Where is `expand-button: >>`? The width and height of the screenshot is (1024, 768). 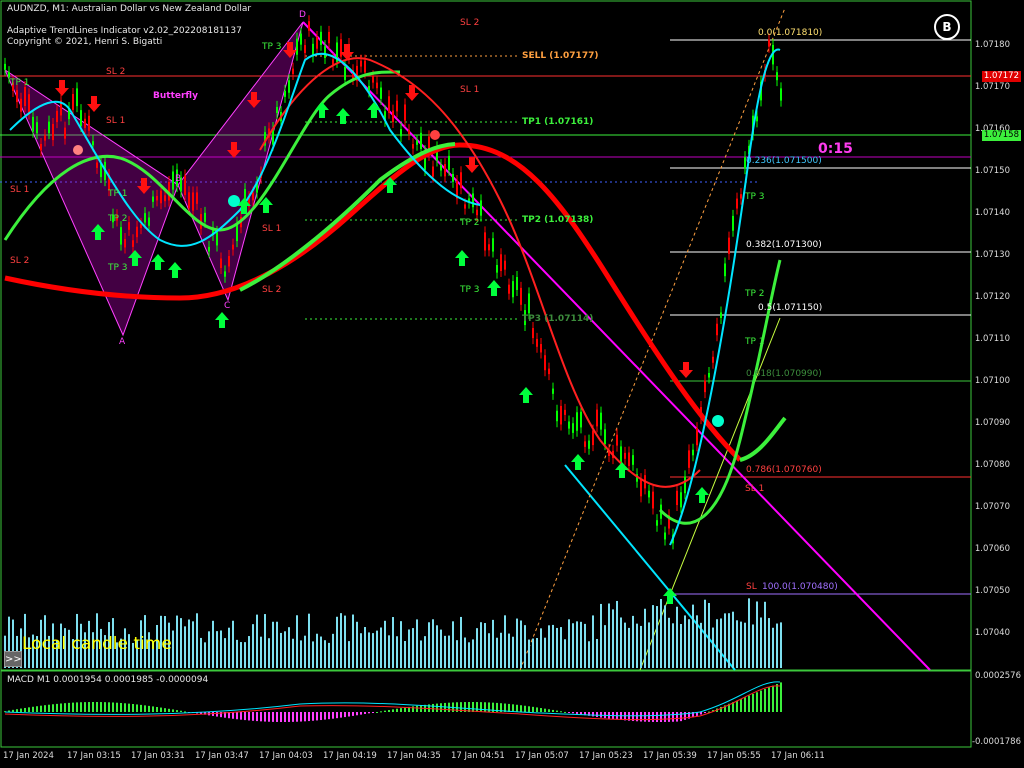
expand-button: >> is located at coordinates (13, 659).